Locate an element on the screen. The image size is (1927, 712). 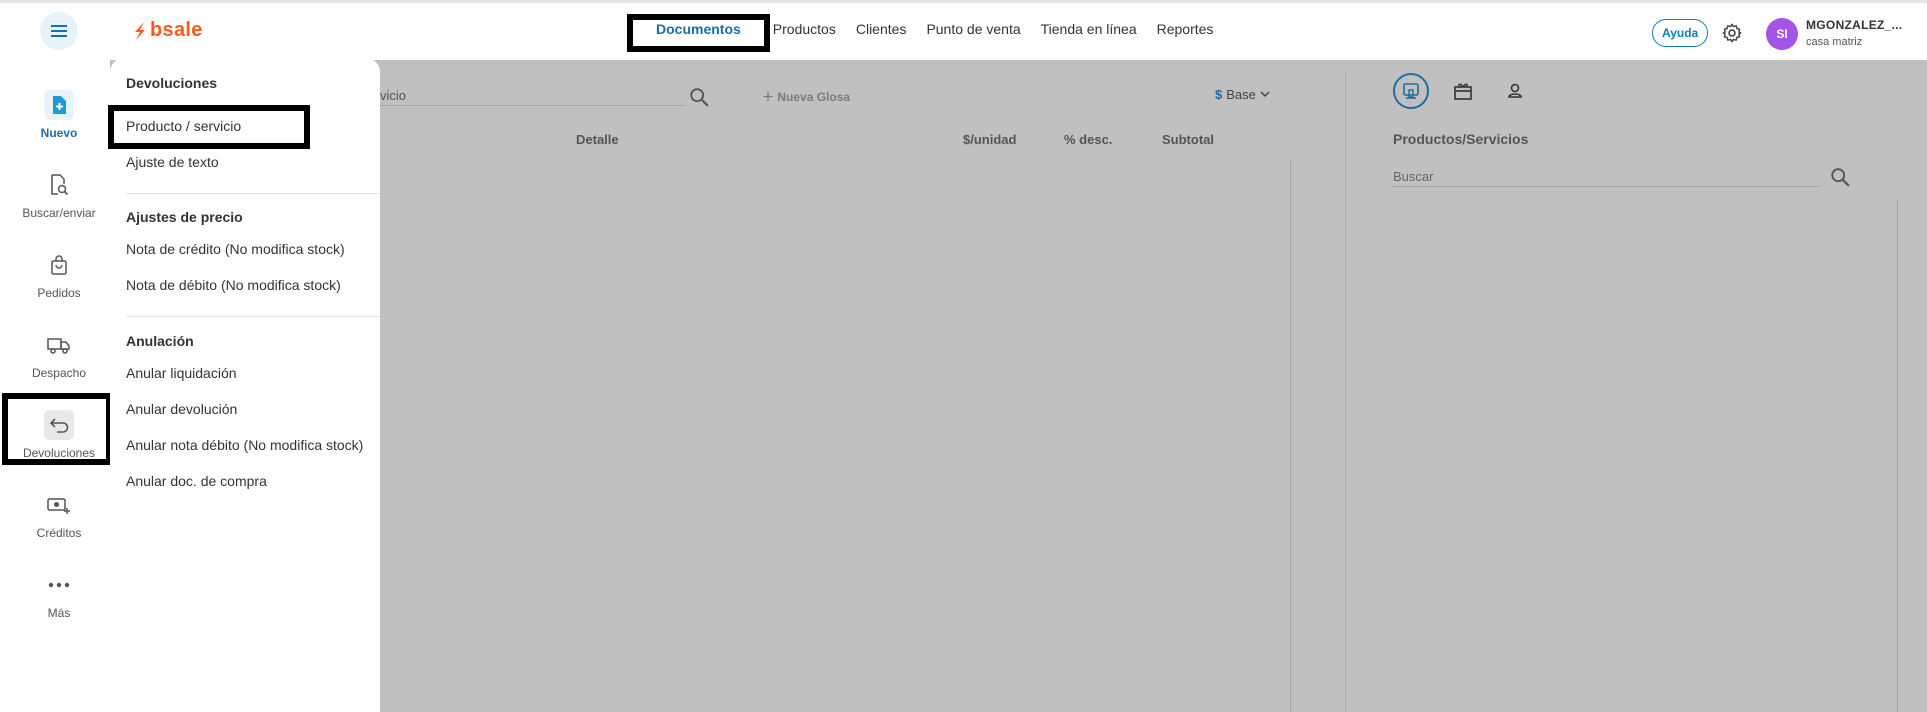
sidebar-item-label: Pedidos is located at coordinates (59, 293).